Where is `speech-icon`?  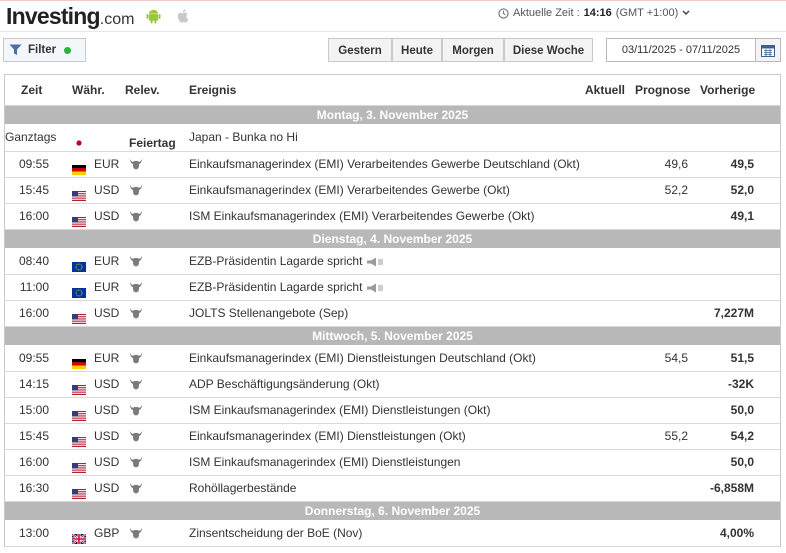 speech-icon is located at coordinates (373, 287).